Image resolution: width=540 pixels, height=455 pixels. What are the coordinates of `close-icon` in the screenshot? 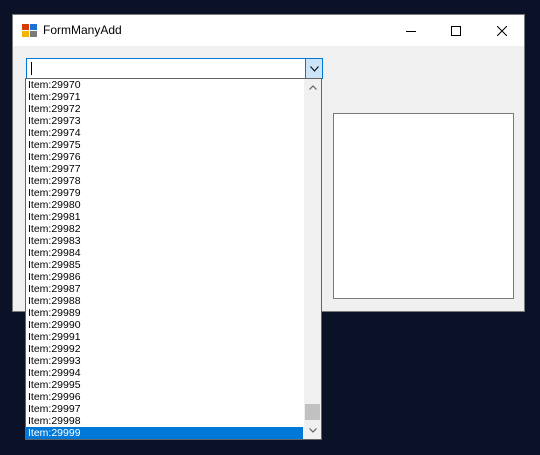 It's located at (501, 30).